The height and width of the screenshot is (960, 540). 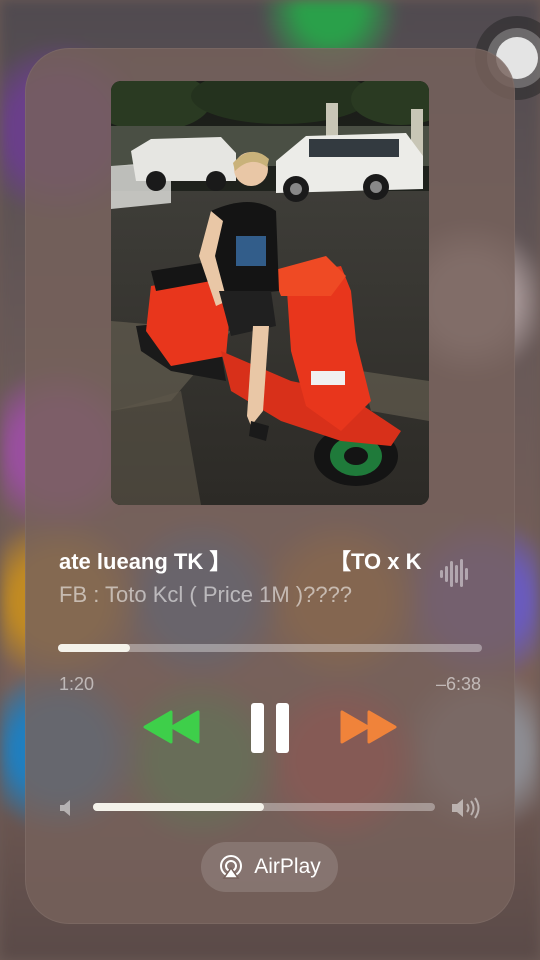 What do you see at coordinates (270, 728) in the screenshot?
I see `pause-icon` at bounding box center [270, 728].